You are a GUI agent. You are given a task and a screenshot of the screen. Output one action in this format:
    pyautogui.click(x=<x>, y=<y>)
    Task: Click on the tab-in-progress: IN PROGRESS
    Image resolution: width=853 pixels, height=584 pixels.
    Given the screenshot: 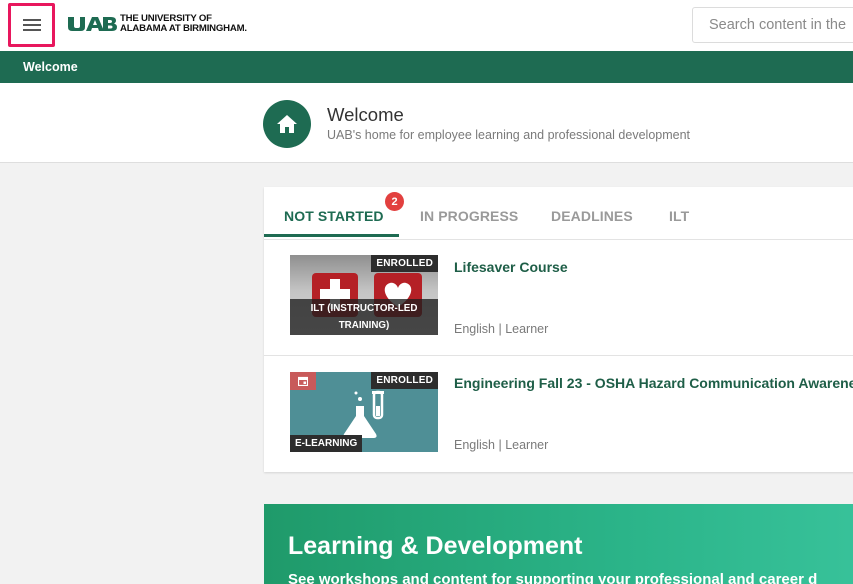 What is the action you would take?
    pyautogui.click(x=469, y=216)
    